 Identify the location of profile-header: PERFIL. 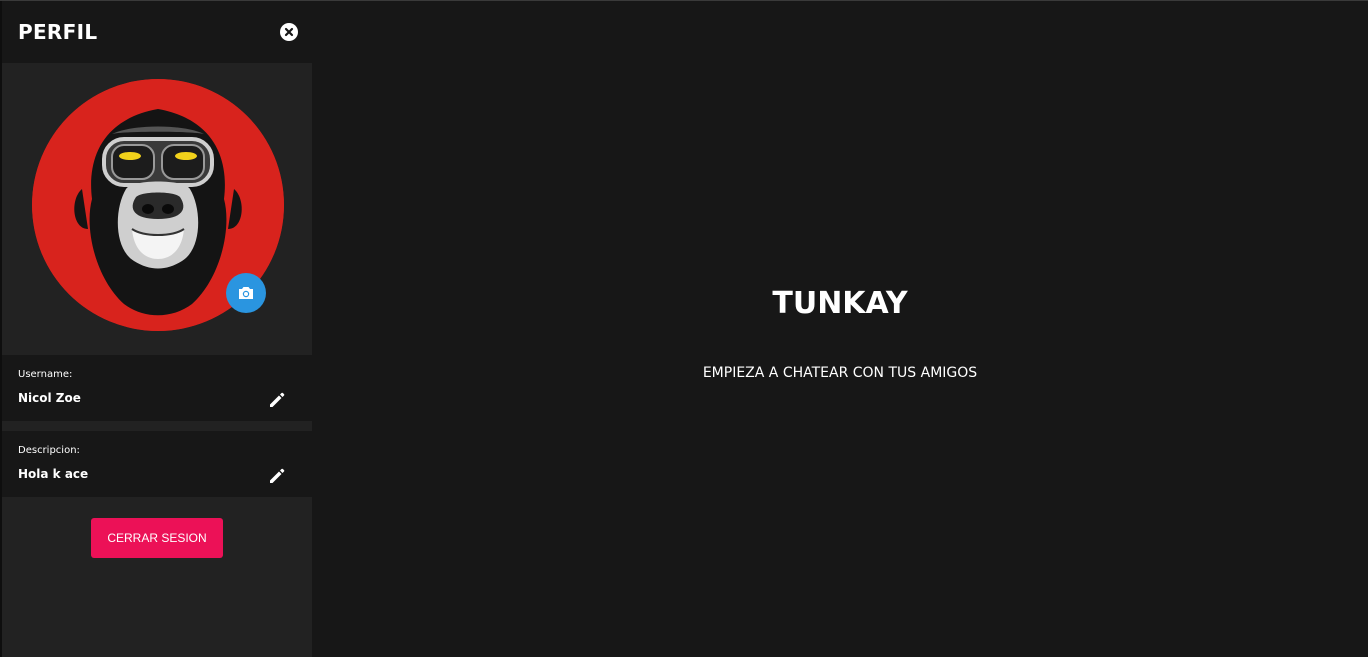
(157, 32).